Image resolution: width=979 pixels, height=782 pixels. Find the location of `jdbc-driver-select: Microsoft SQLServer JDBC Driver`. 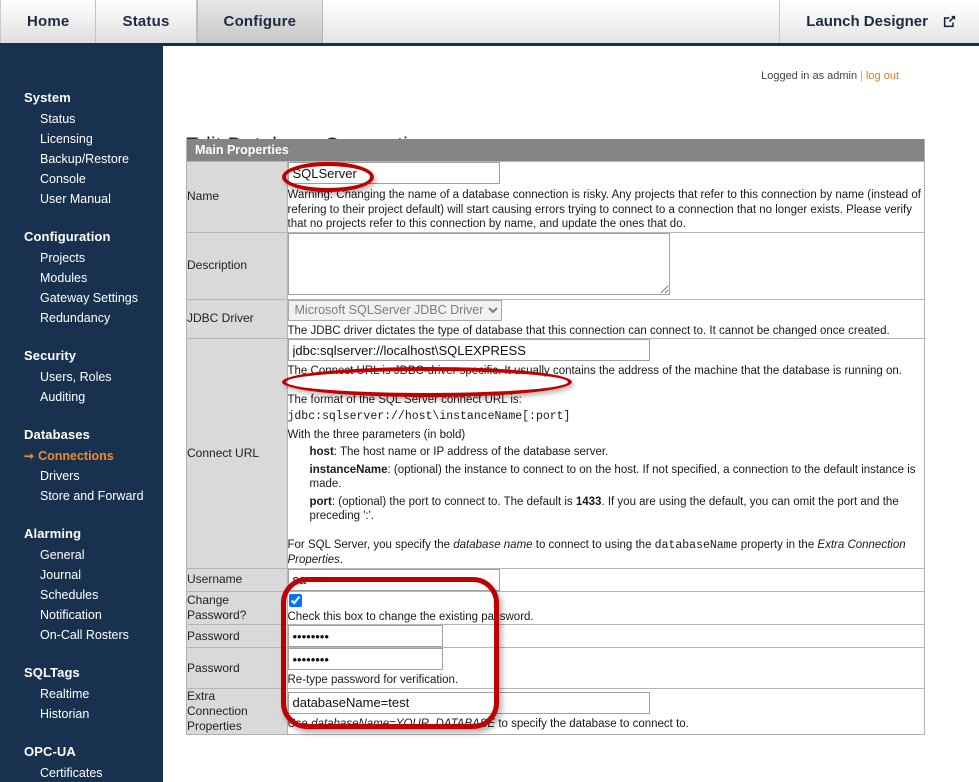

jdbc-driver-select: Microsoft SQLServer JDBC Driver is located at coordinates (394, 310).